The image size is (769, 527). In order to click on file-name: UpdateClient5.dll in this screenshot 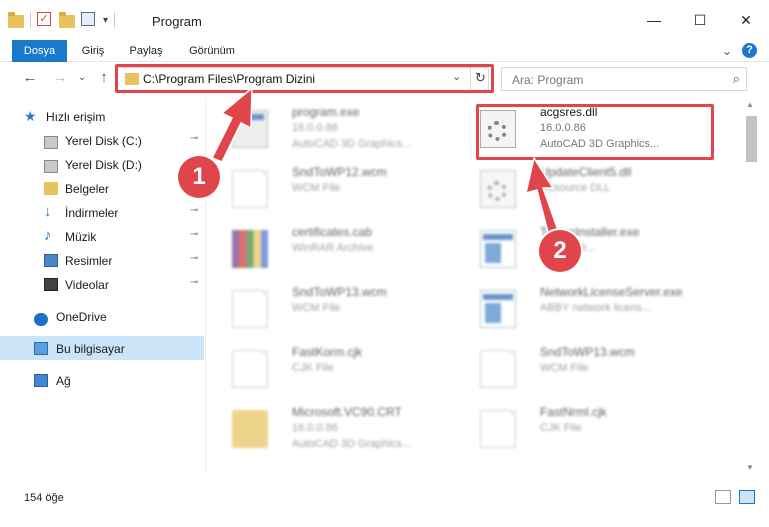, I will do `click(586, 172)`.